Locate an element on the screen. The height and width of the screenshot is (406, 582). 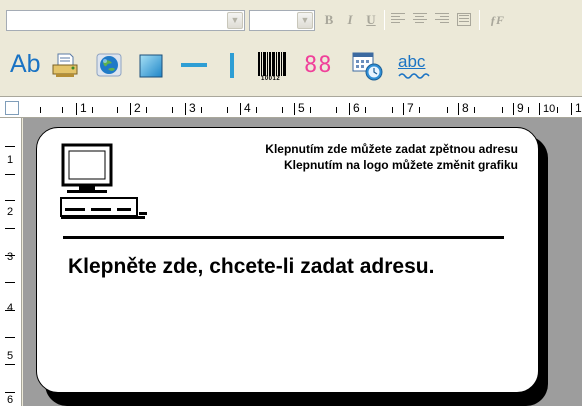
spell-check-icon: abc is located at coordinates (415, 67).